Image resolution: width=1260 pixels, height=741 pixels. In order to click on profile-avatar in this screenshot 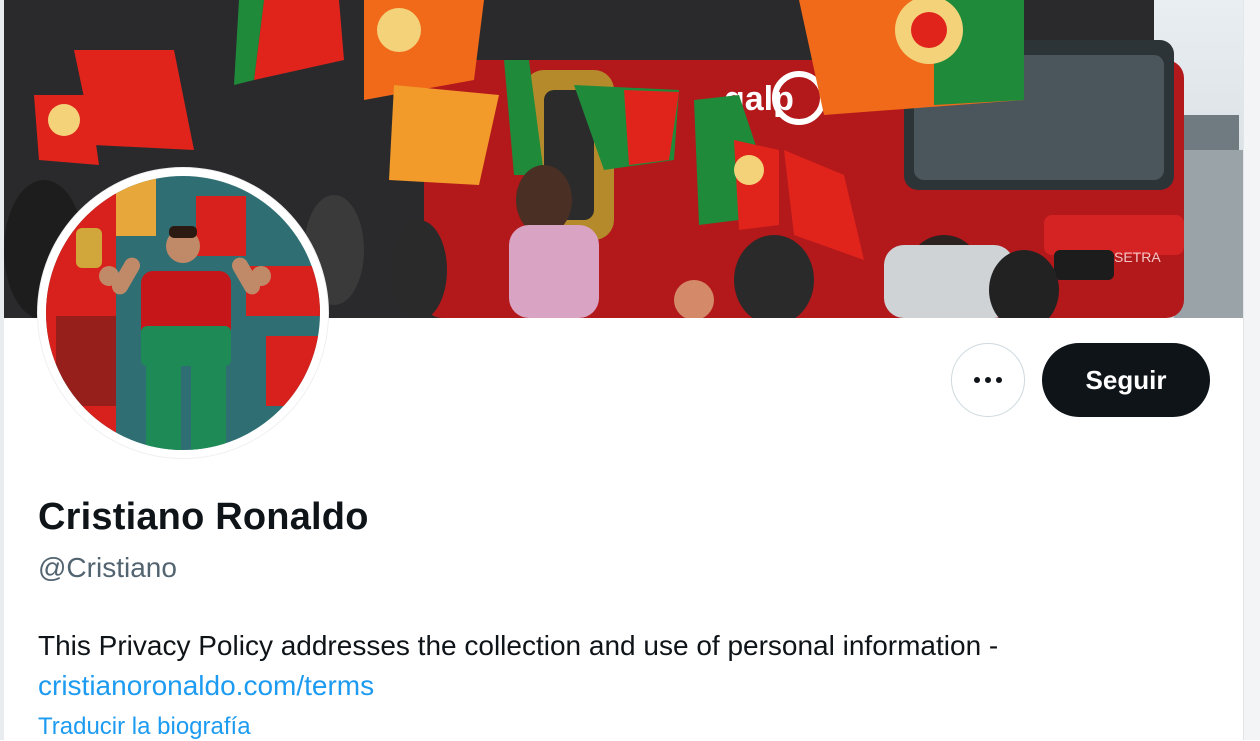, I will do `click(183, 313)`.